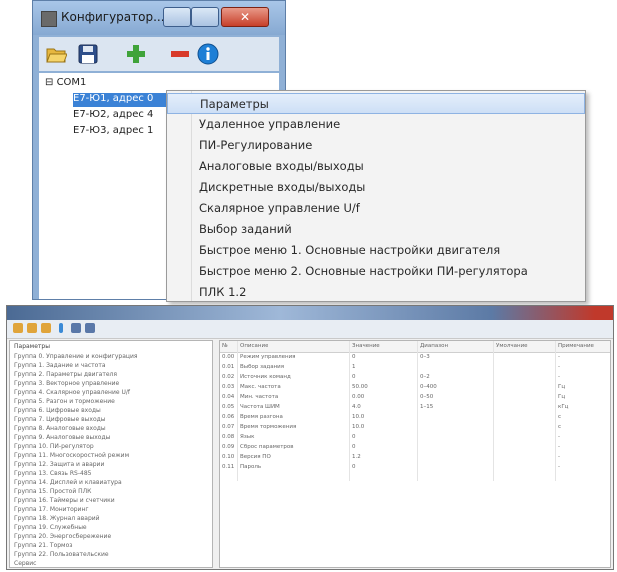 Image resolution: width=617 pixels, height=572 pixels. I want to click on tree-root-com1: ⊟ COM1, so click(65, 84).